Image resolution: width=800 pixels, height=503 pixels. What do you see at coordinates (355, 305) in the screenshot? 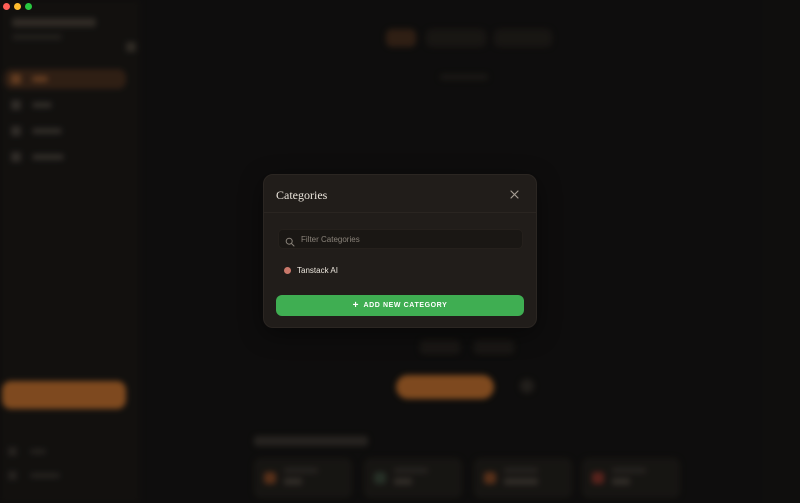
I see `plus-icon: +` at bounding box center [355, 305].